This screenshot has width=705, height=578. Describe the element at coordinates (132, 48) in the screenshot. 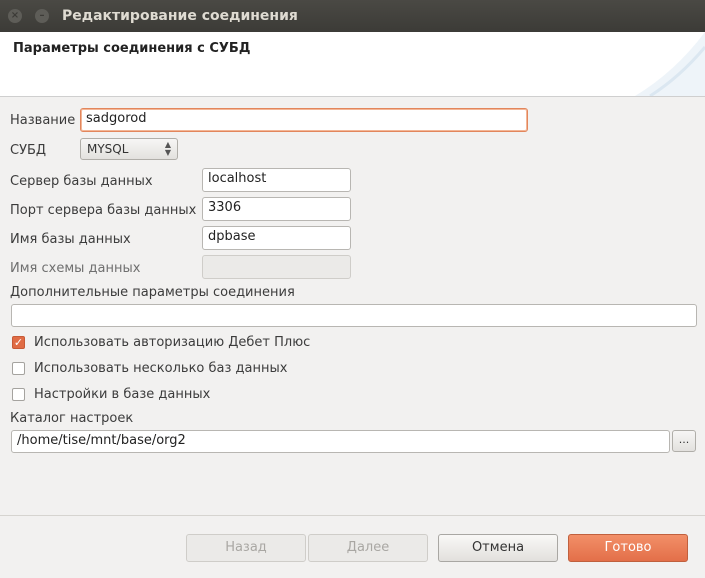

I see `page-title: Параметры соединения с СУБД` at that location.